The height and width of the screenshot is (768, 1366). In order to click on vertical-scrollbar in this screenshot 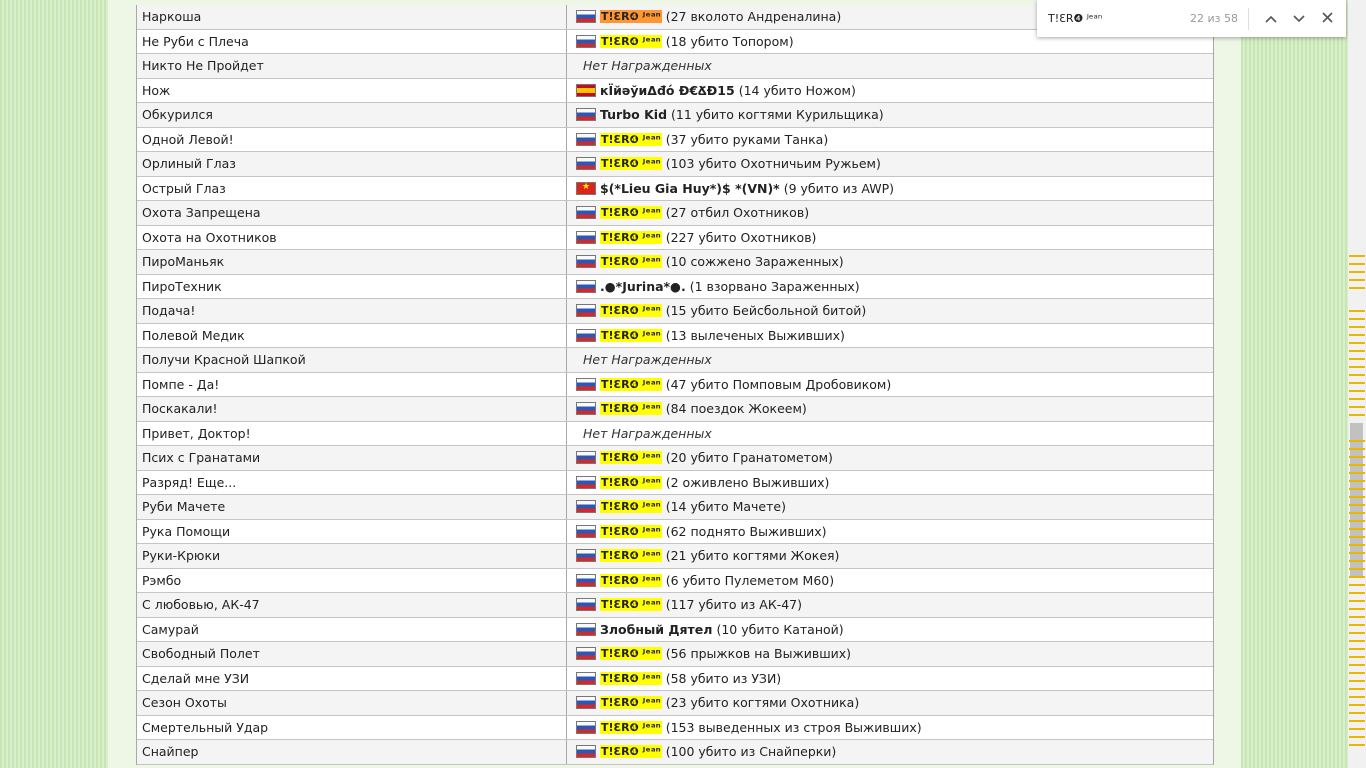, I will do `click(1357, 384)`.